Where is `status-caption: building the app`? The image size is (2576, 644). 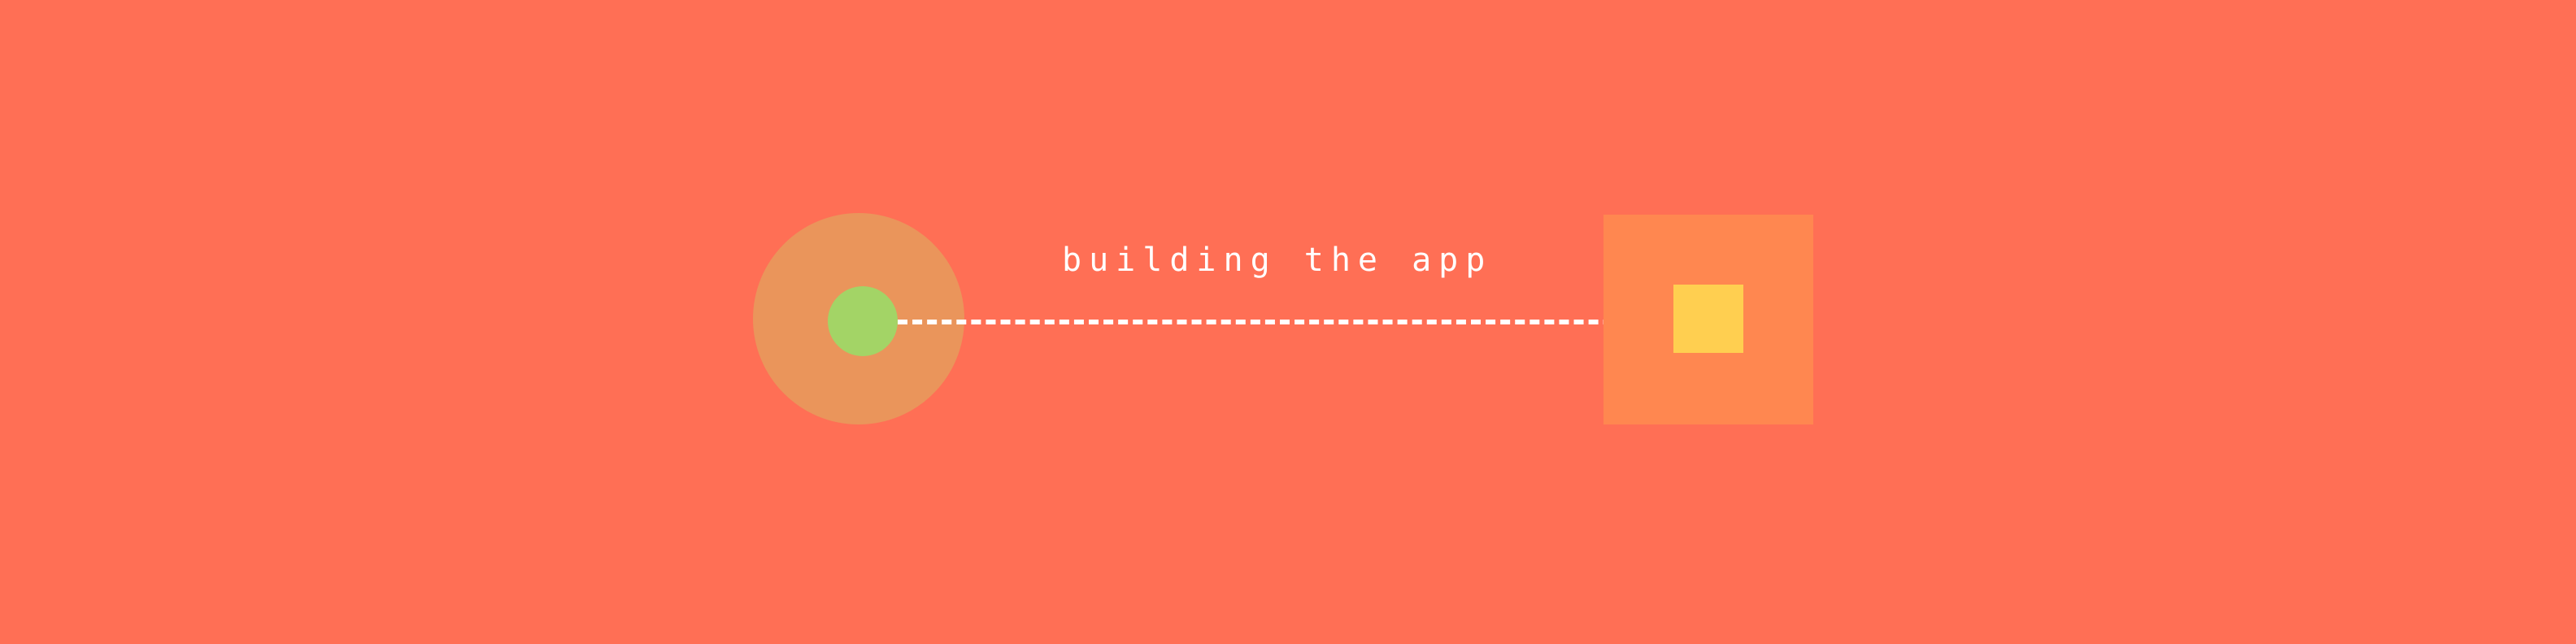 status-caption: building the app is located at coordinates (1278, 261).